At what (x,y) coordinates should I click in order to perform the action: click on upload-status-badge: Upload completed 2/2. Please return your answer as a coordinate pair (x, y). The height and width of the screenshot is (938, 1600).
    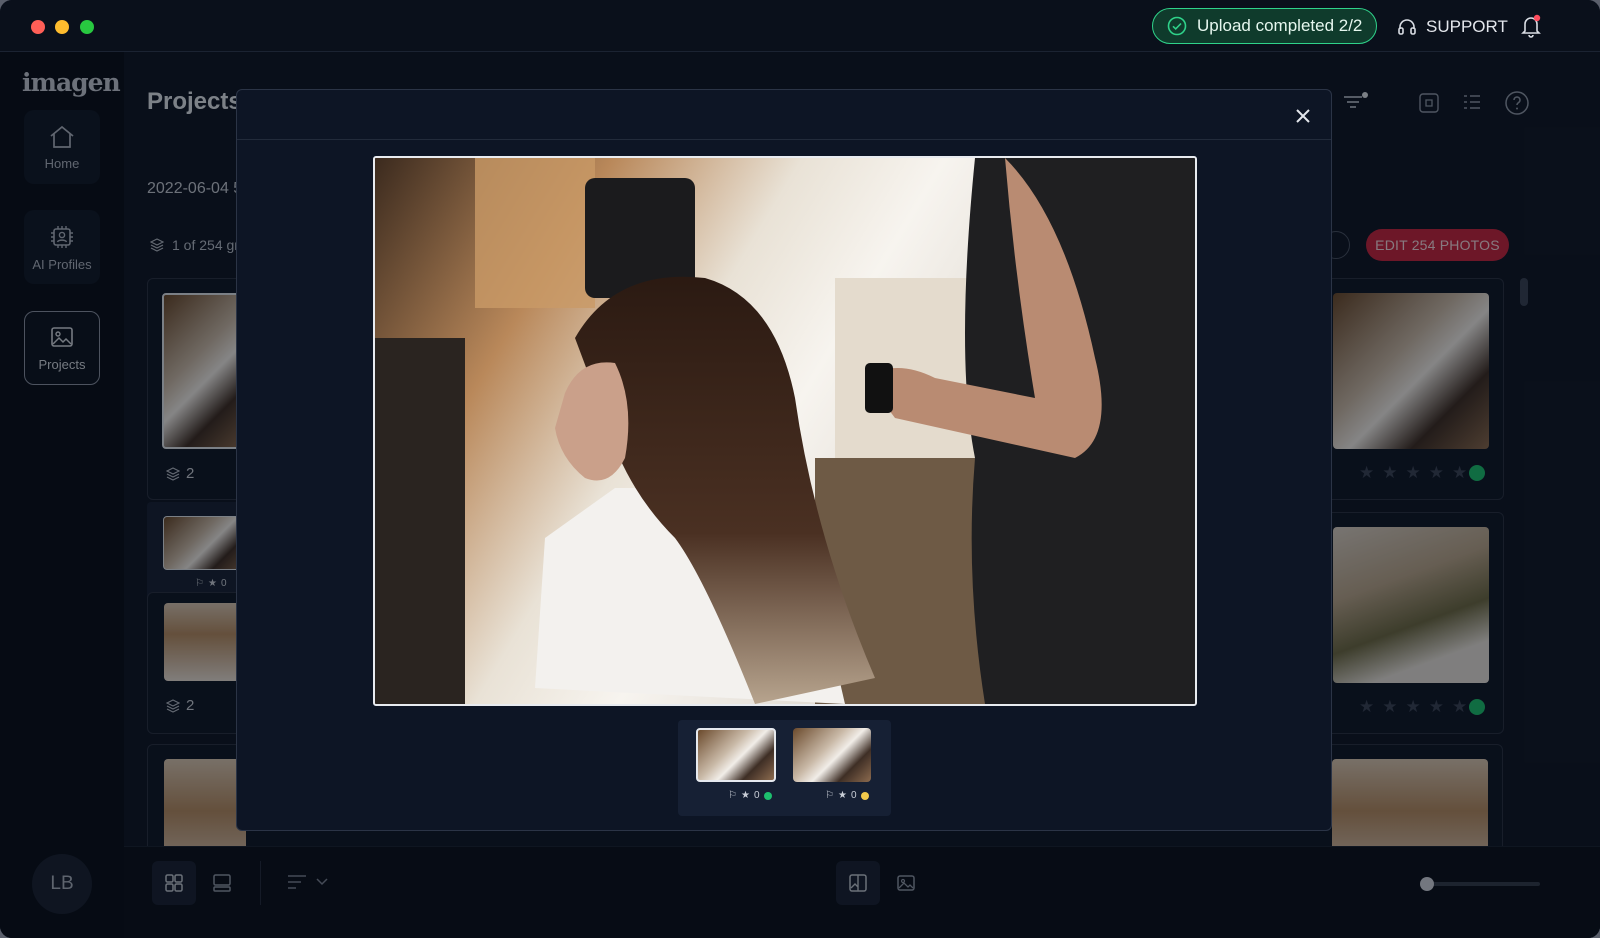
    Looking at the image, I should click on (1264, 26).